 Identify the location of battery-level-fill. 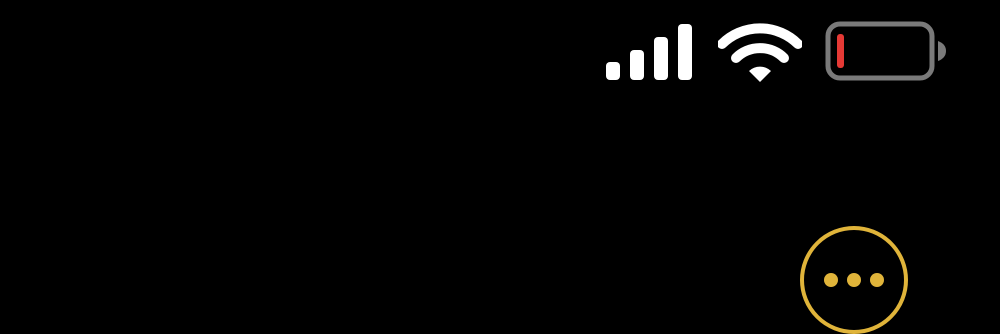
(840, 51).